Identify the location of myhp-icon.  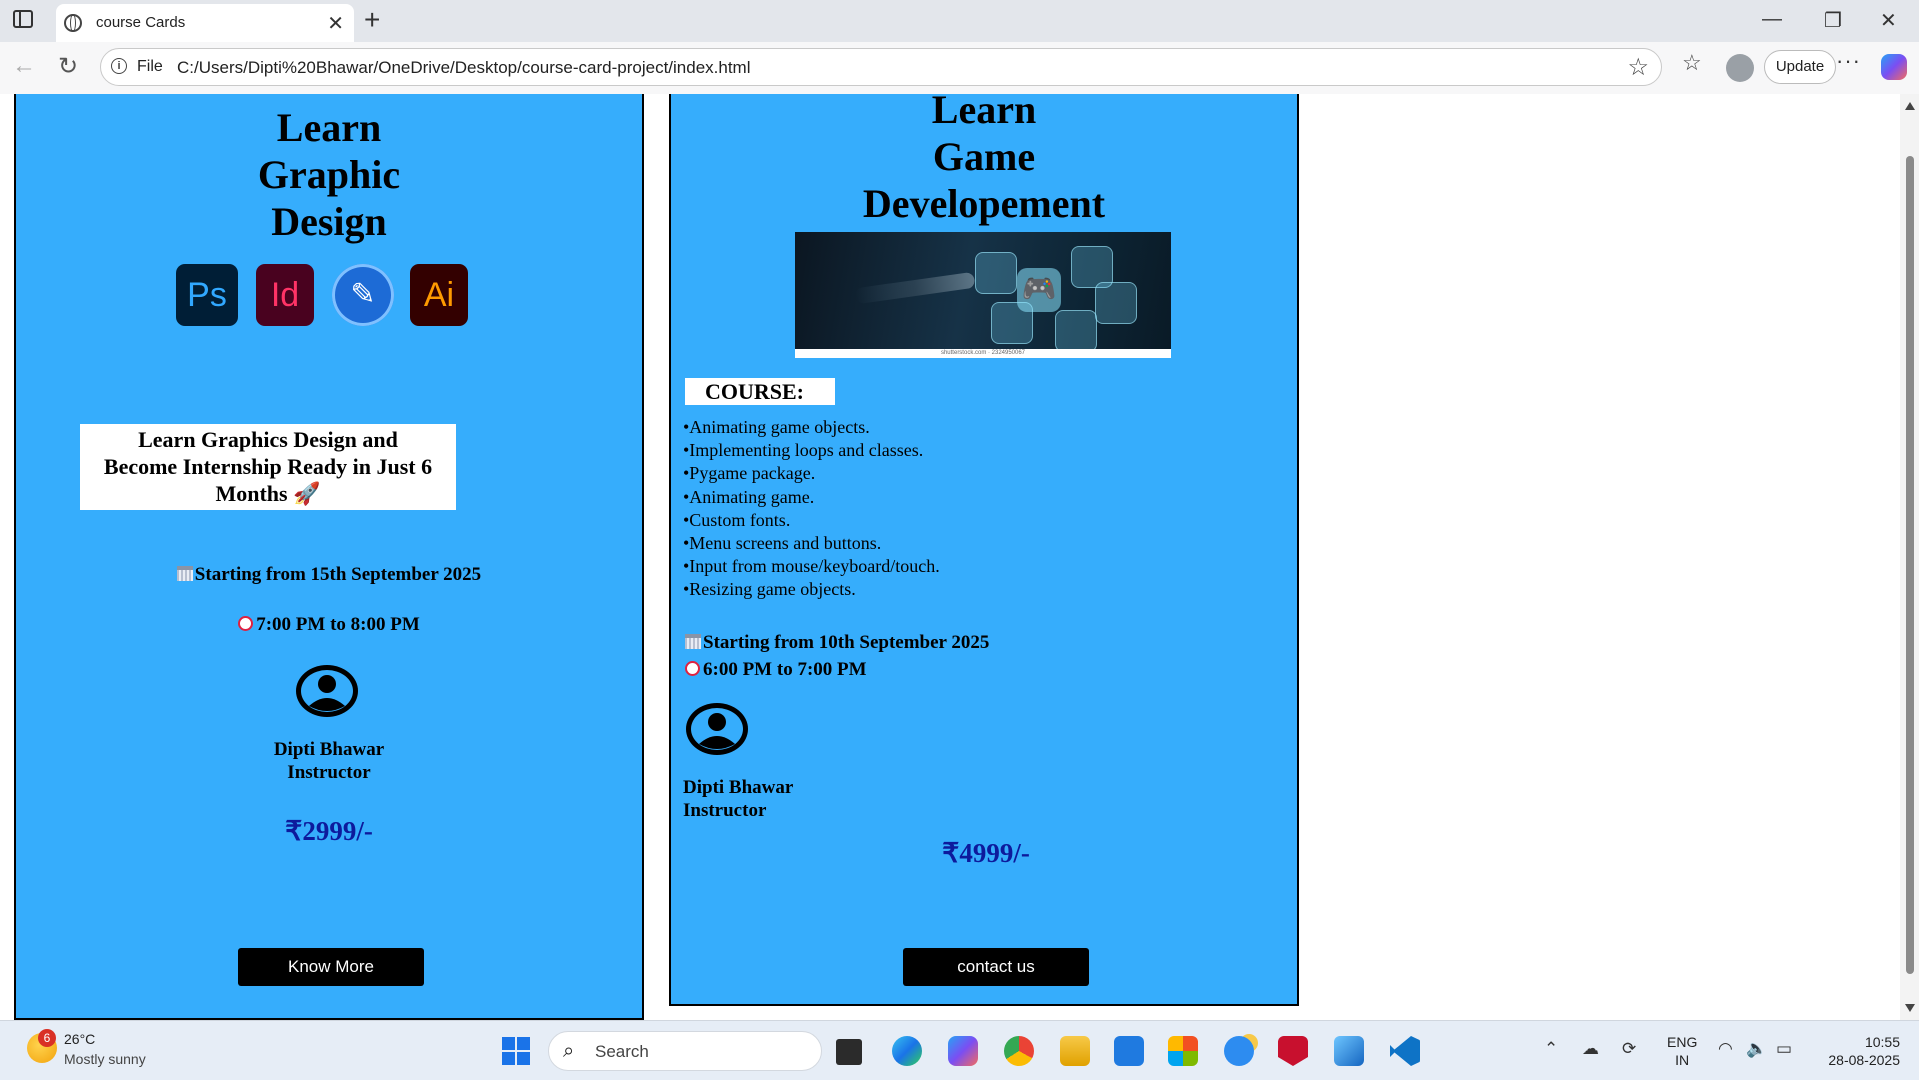
(1129, 1051).